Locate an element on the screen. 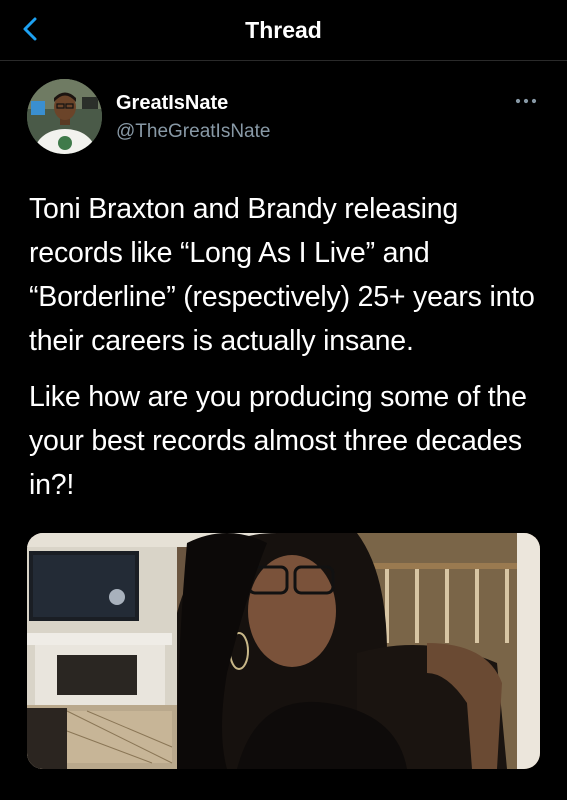 Image resolution: width=567 pixels, height=800 pixels. more-options-button is located at coordinates (526, 101).